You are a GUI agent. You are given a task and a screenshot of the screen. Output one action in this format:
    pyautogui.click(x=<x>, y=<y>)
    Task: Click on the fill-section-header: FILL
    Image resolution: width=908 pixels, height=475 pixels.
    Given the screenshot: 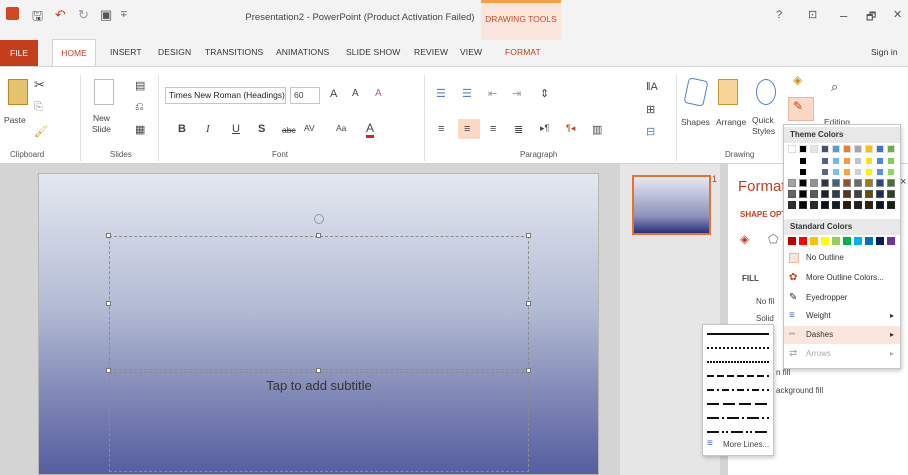 What is the action you would take?
    pyautogui.click(x=750, y=278)
    